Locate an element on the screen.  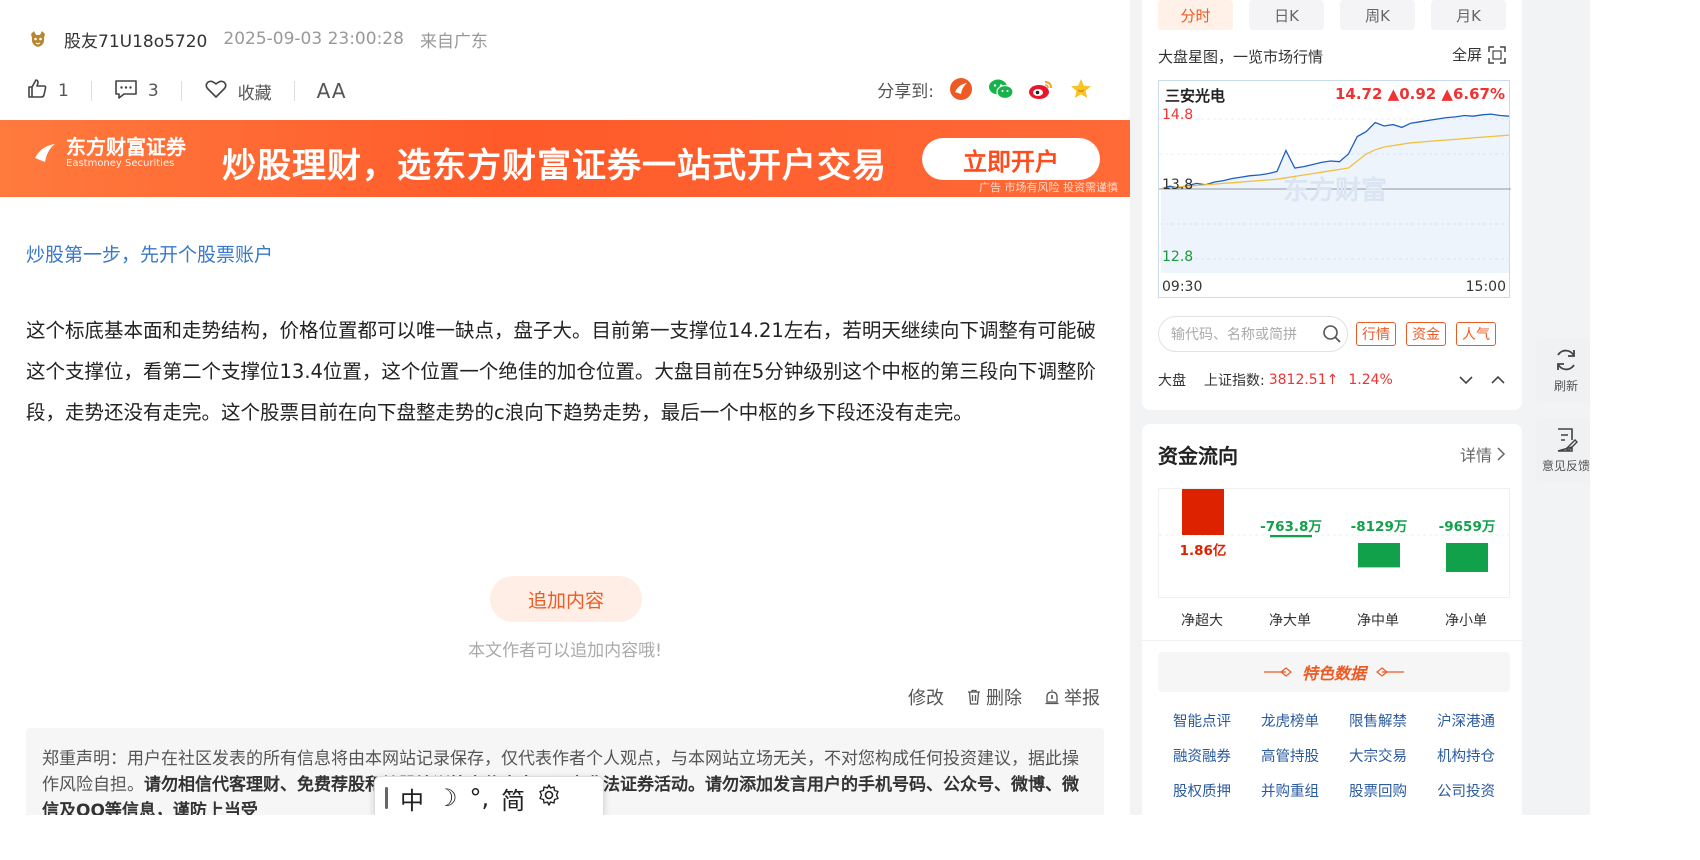
flow-value-label: 1.86亿 is located at coordinates (1203, 550).